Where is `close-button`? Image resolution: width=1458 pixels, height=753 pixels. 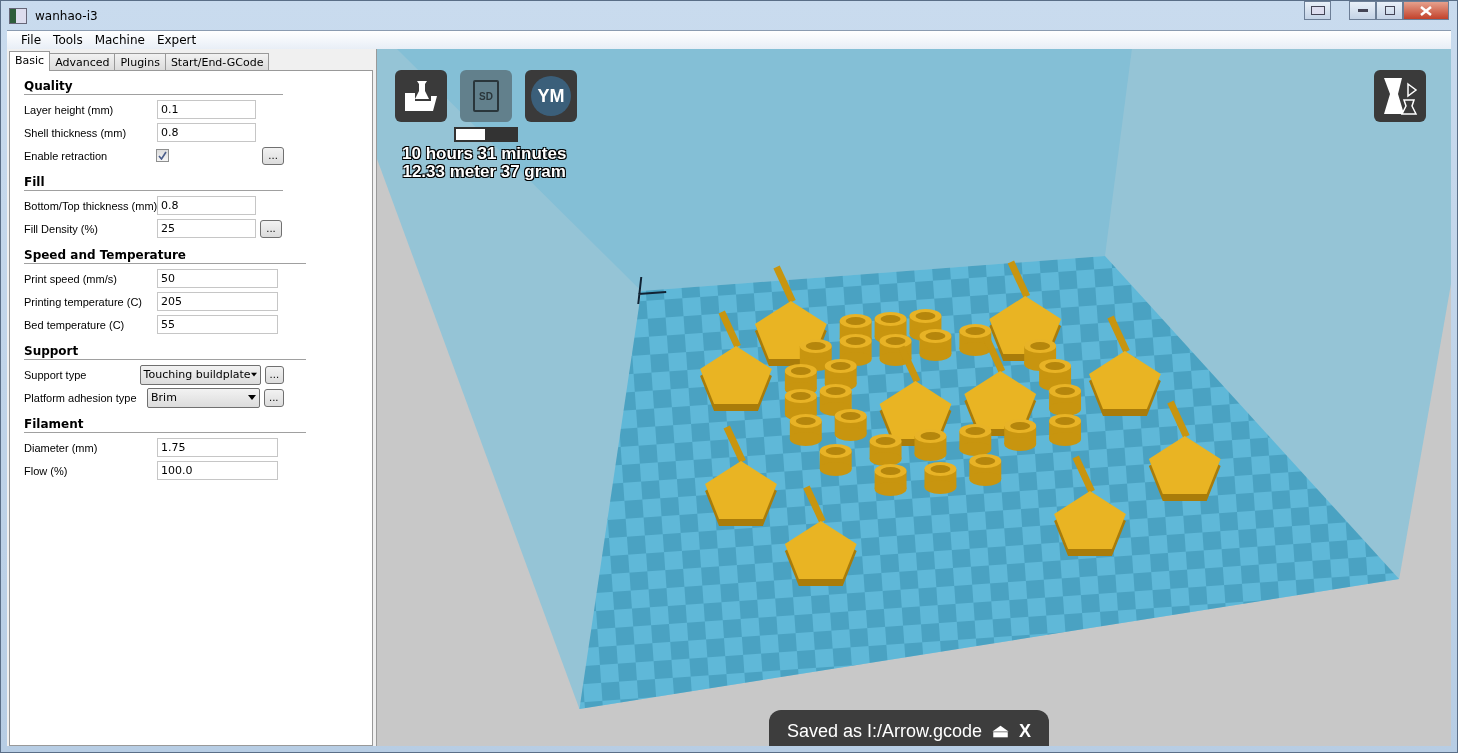 close-button is located at coordinates (1426, 10).